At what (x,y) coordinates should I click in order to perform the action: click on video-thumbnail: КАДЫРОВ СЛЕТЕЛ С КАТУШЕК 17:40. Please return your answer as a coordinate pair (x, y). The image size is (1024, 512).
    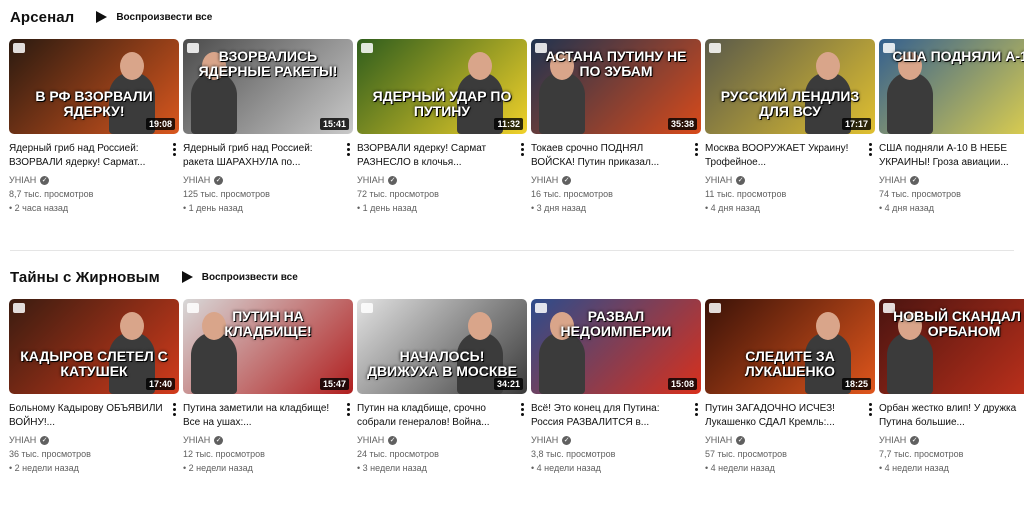
    Looking at the image, I should click on (94, 346).